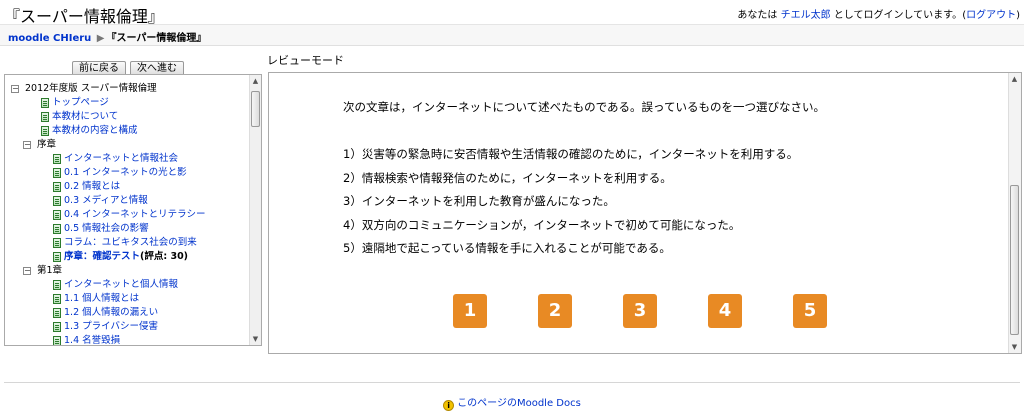 The width and height of the screenshot is (1024, 418). What do you see at coordinates (810, 311) in the screenshot?
I see `answer-button-5: 5` at bounding box center [810, 311].